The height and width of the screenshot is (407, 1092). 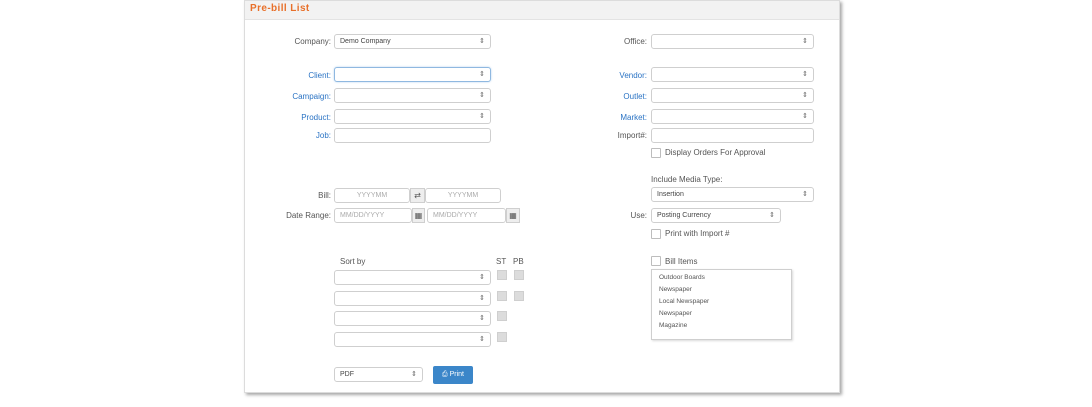 I want to click on client-label: Client:, so click(x=319, y=75).